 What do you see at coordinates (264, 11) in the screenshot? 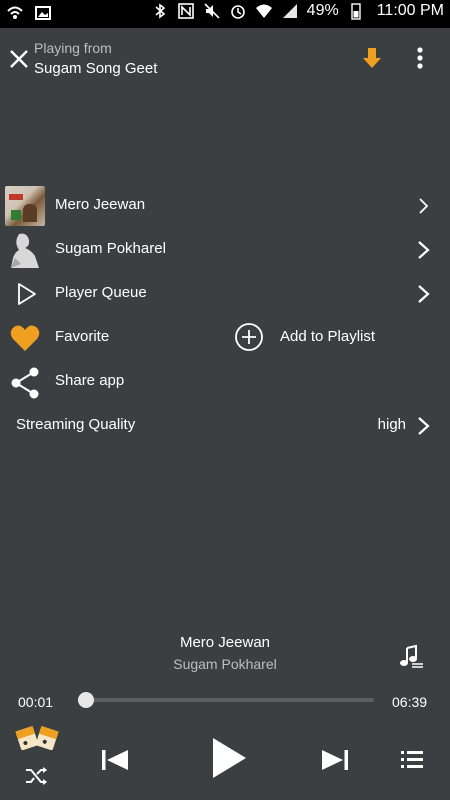
I see `wifi-icon` at bounding box center [264, 11].